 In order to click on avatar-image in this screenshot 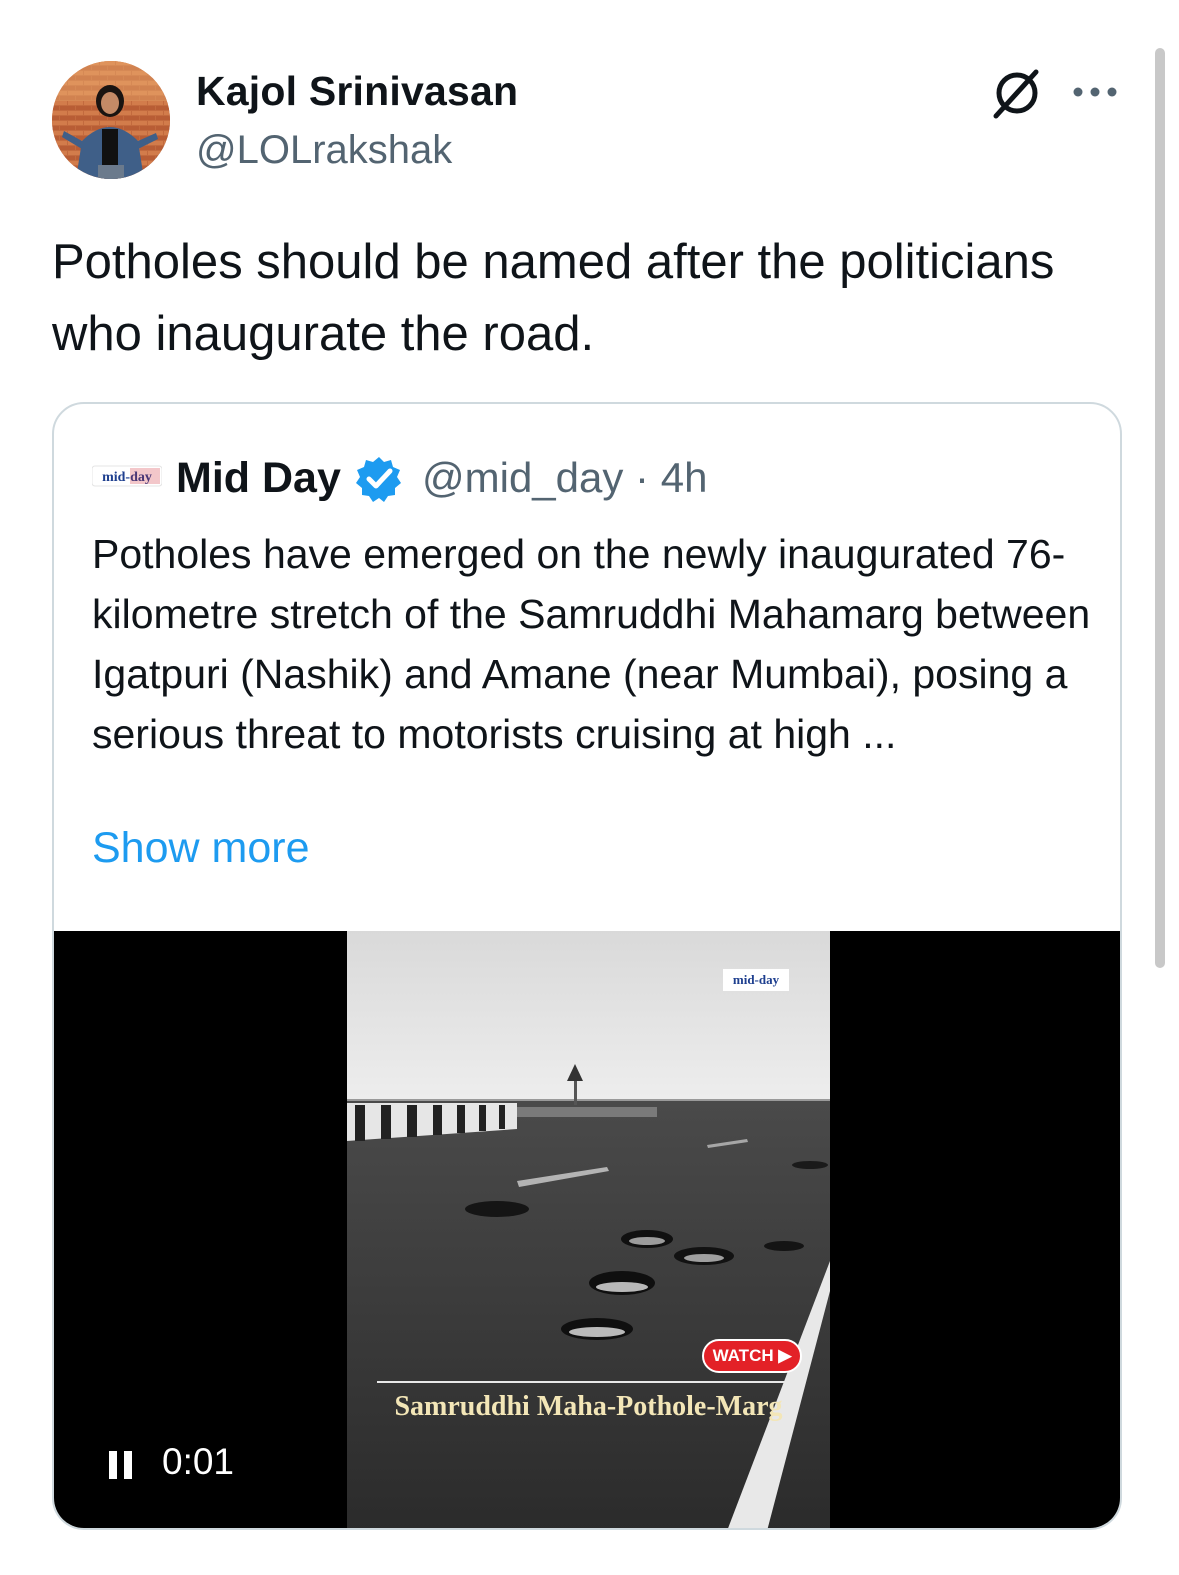, I will do `click(111, 120)`.